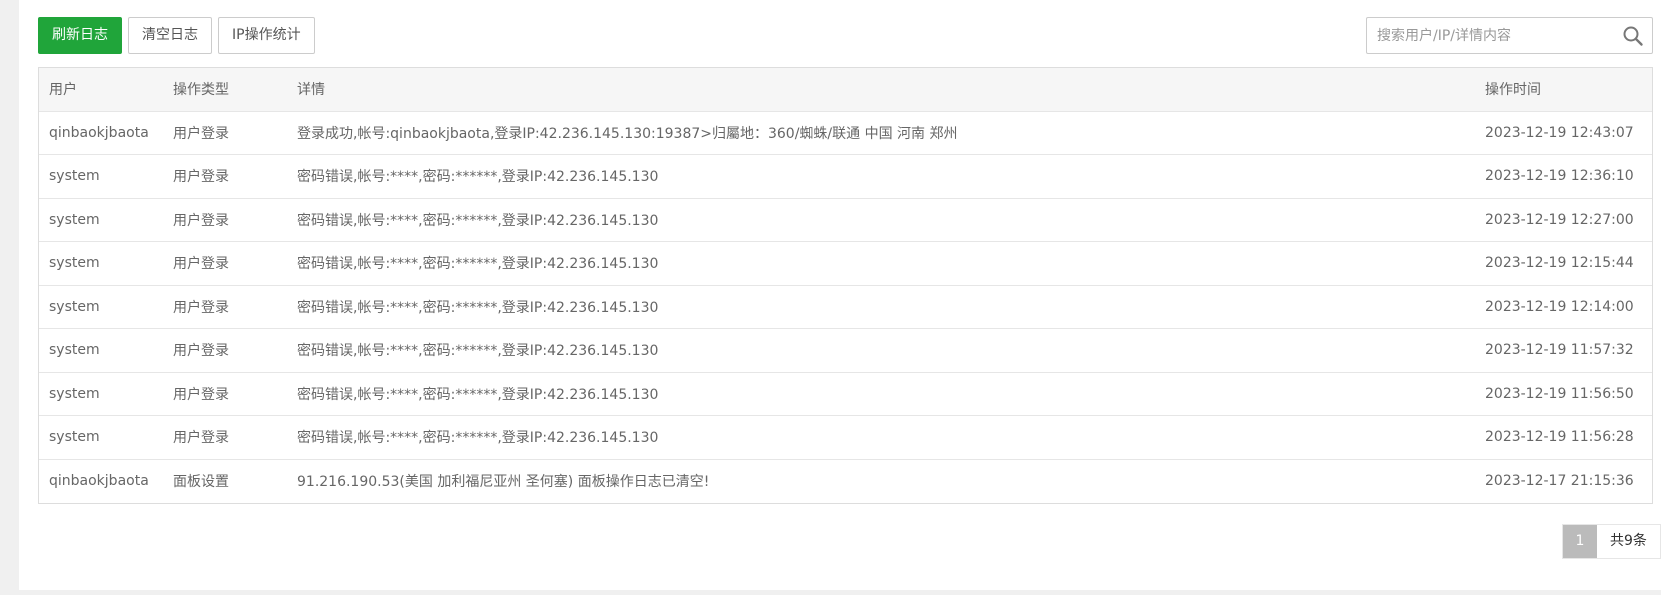 The image size is (1661, 595). What do you see at coordinates (1580, 541) in the screenshot?
I see `page-button-current: 1` at bounding box center [1580, 541].